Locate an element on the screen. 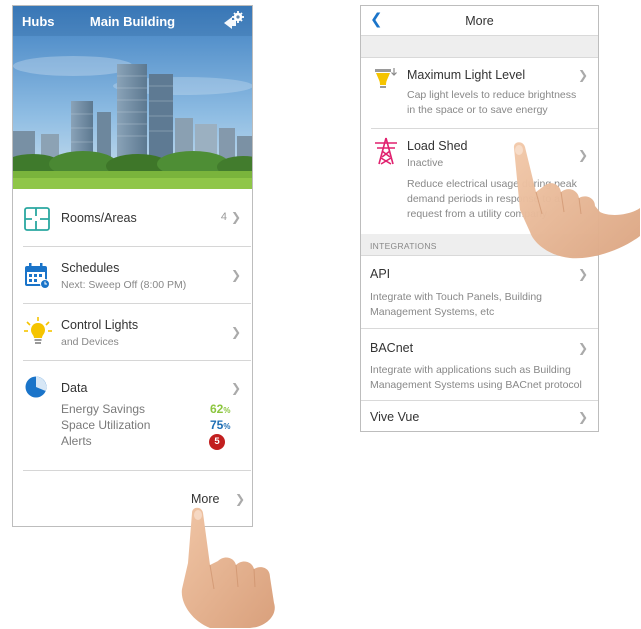 The height and width of the screenshot is (629, 641). pie-chart-icon is located at coordinates (36, 389).